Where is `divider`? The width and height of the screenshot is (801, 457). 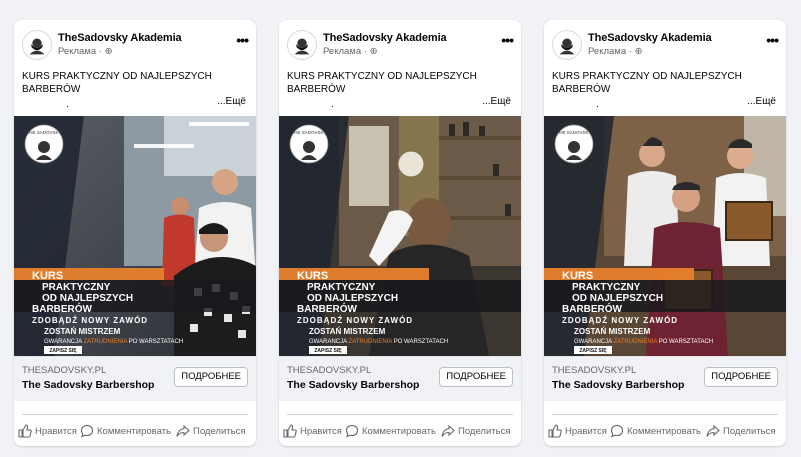
divider is located at coordinates (135, 414).